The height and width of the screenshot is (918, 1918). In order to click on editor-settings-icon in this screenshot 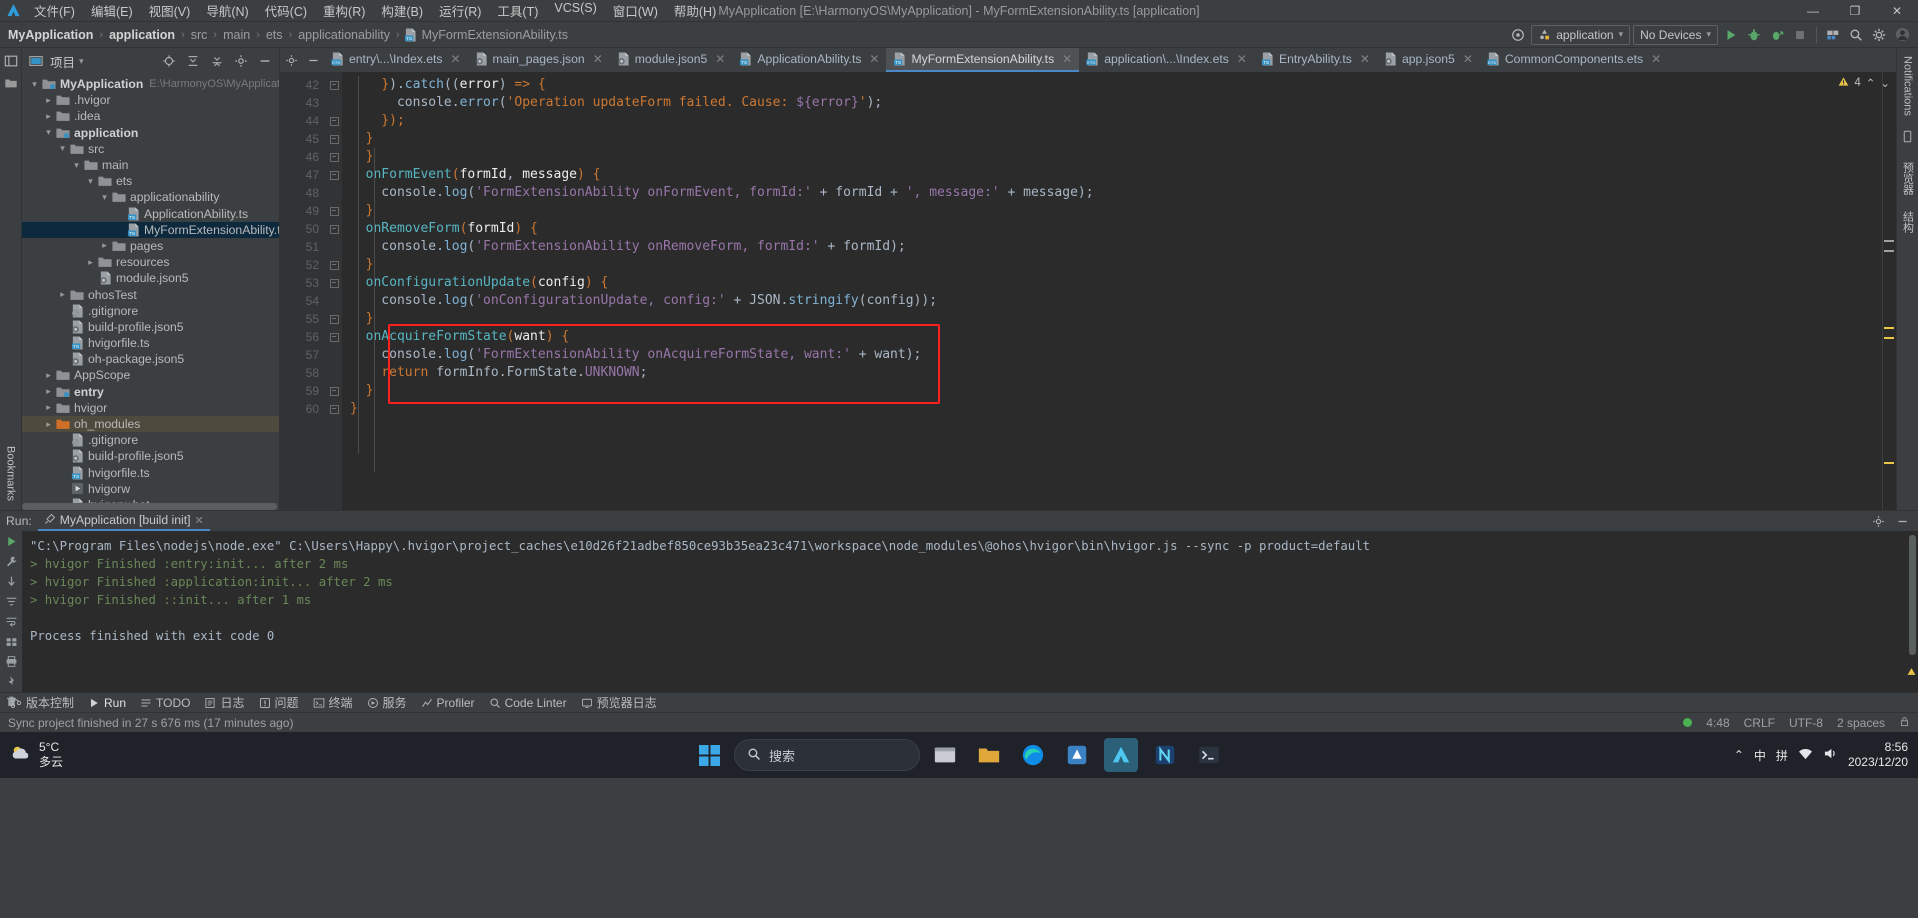, I will do `click(291, 60)`.